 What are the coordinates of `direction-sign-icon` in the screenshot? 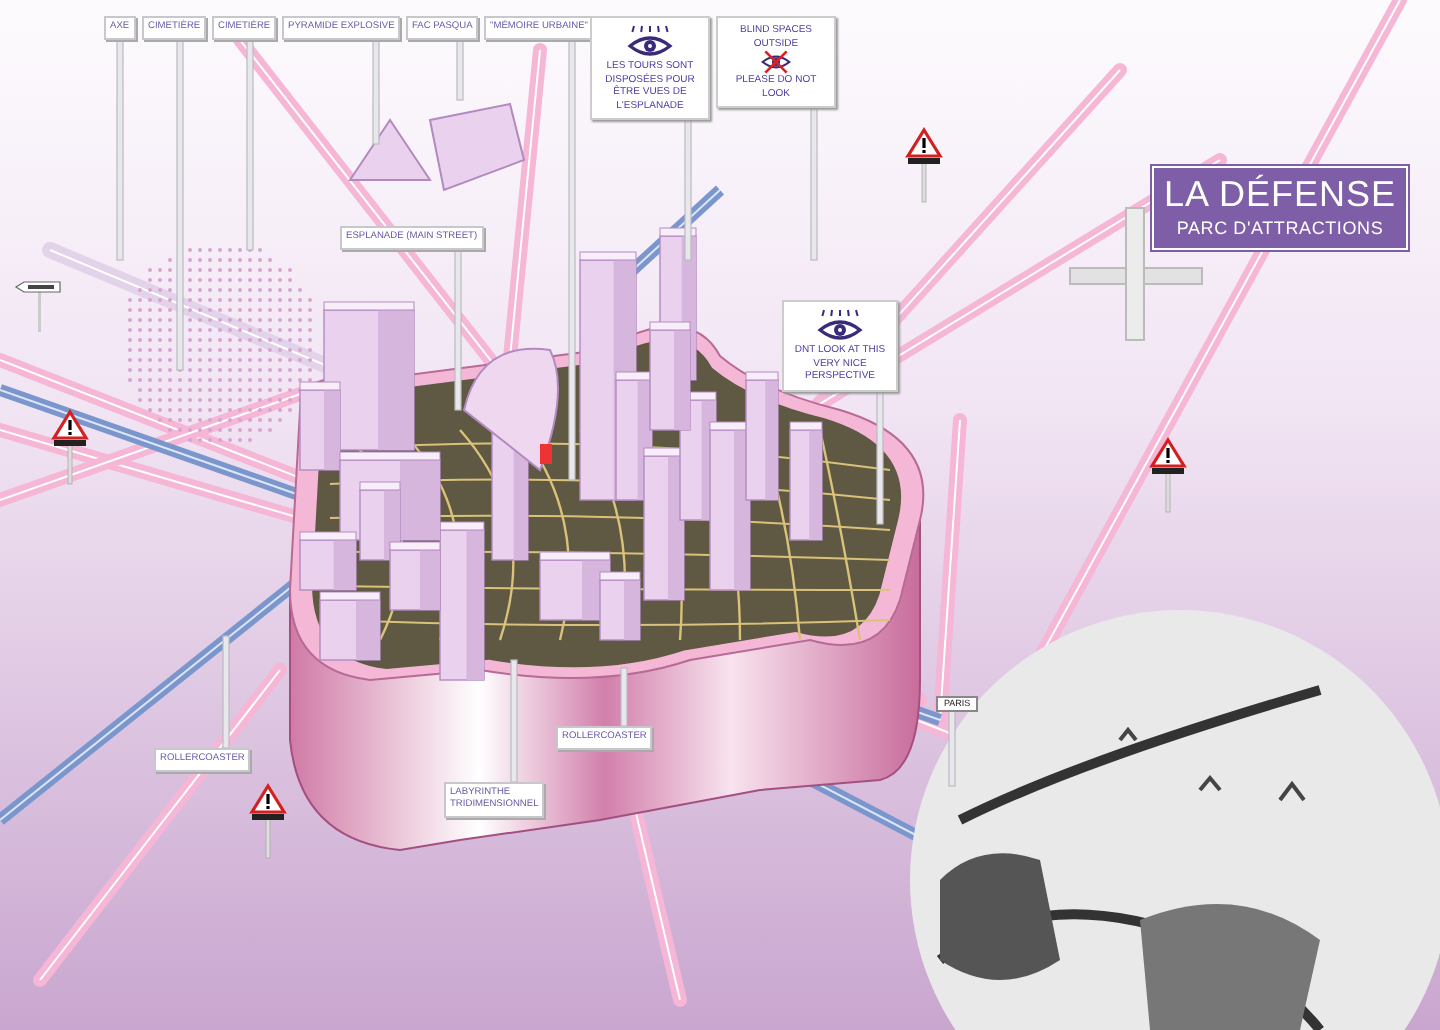 It's located at (37, 306).